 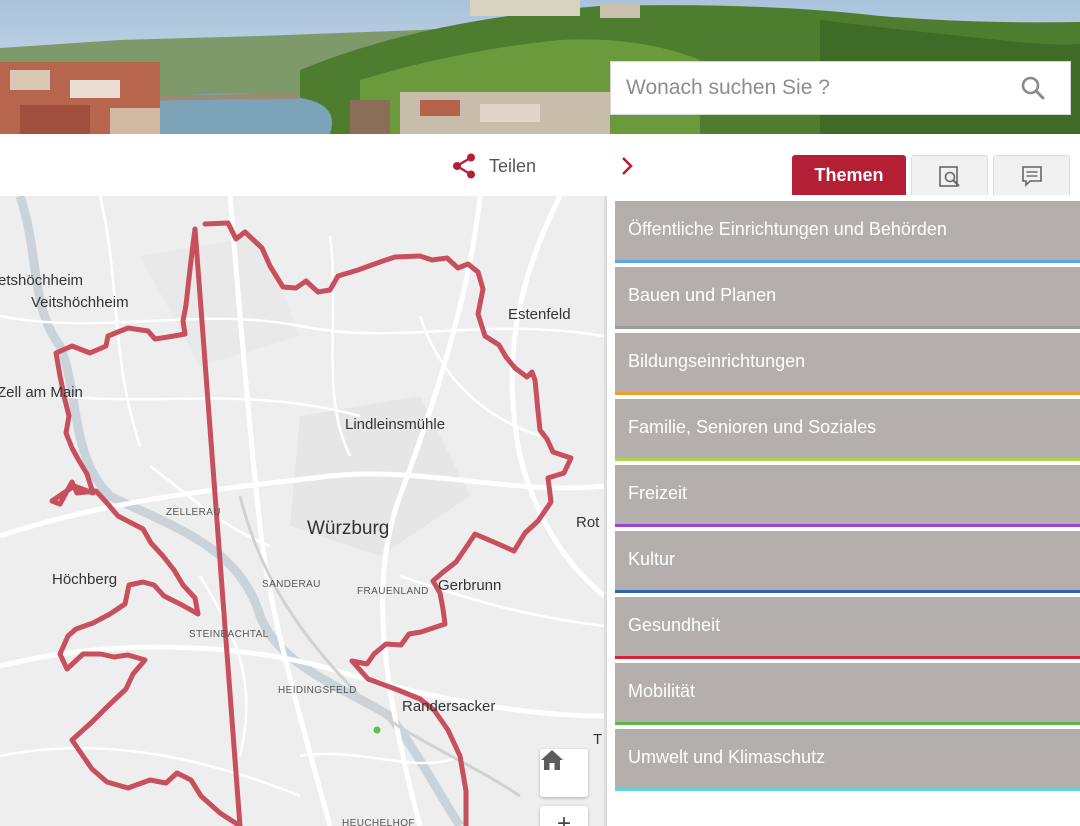 I want to click on tab-map-search, so click(x=949, y=175).